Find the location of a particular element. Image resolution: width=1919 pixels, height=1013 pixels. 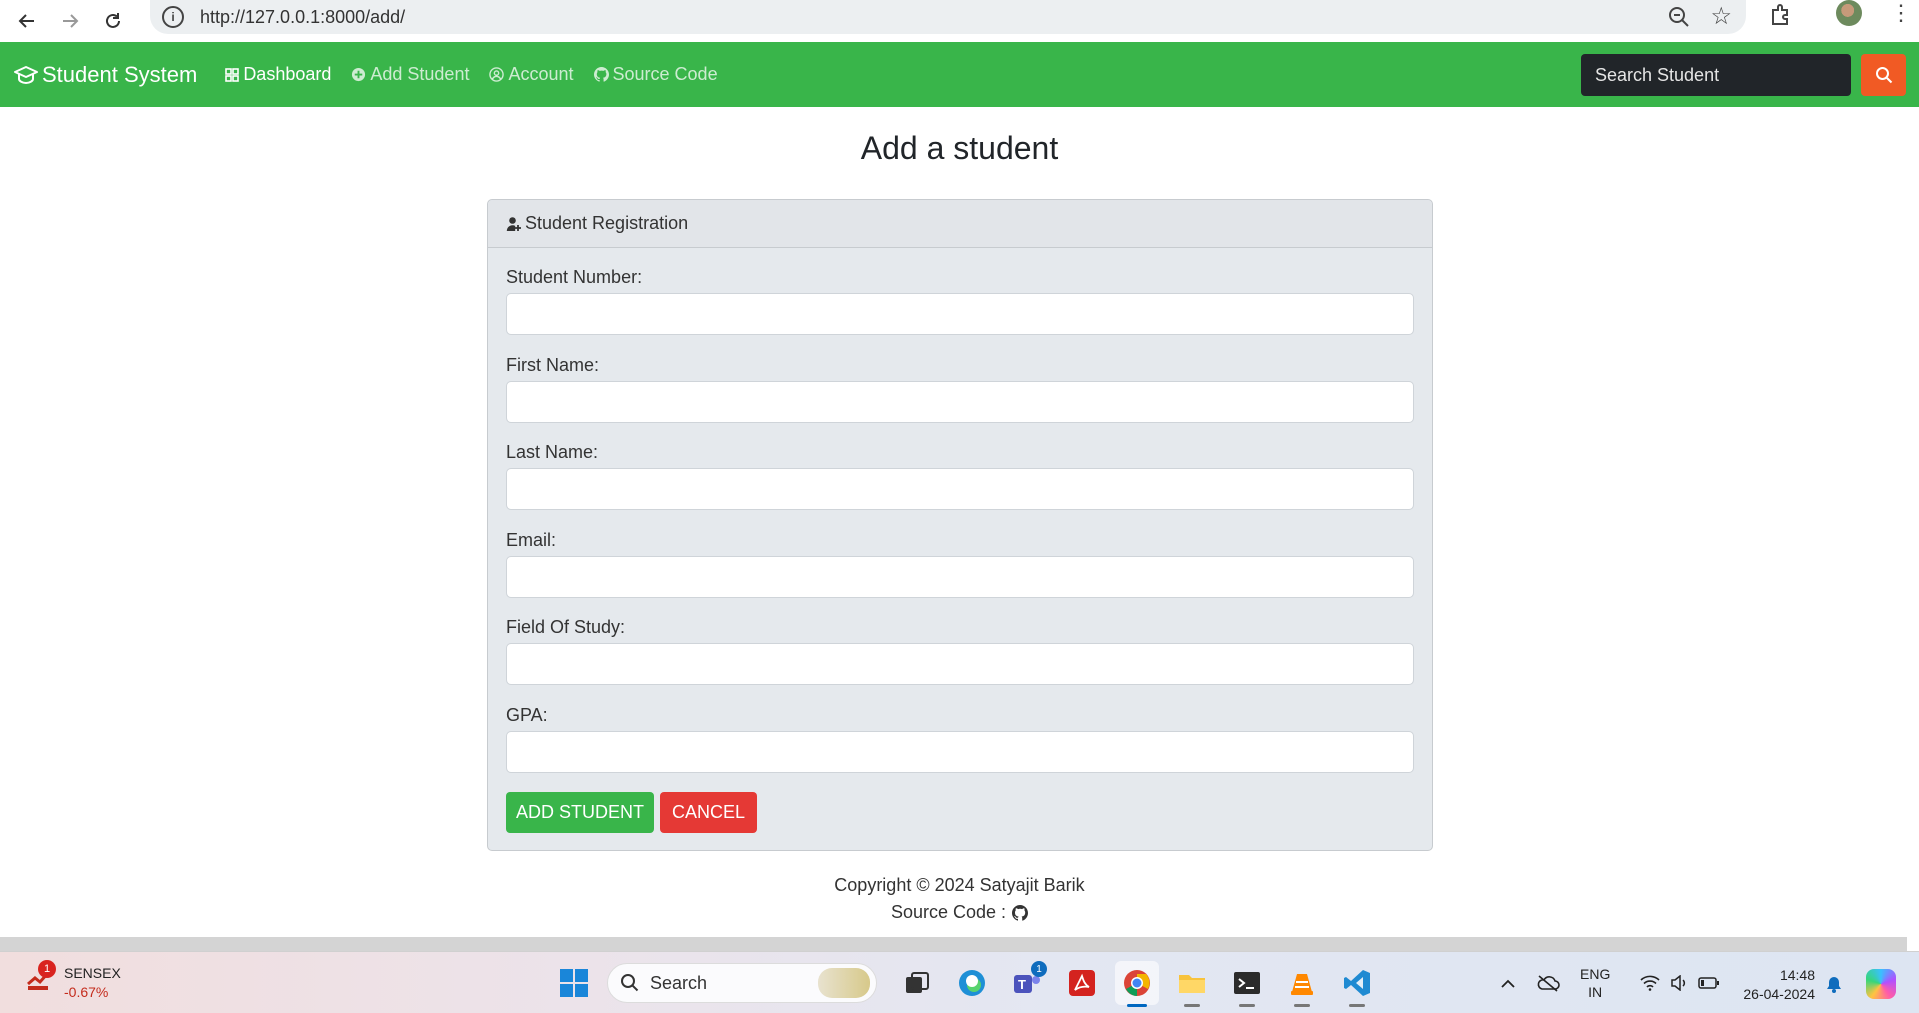

vlc-icon is located at coordinates (1302, 984).